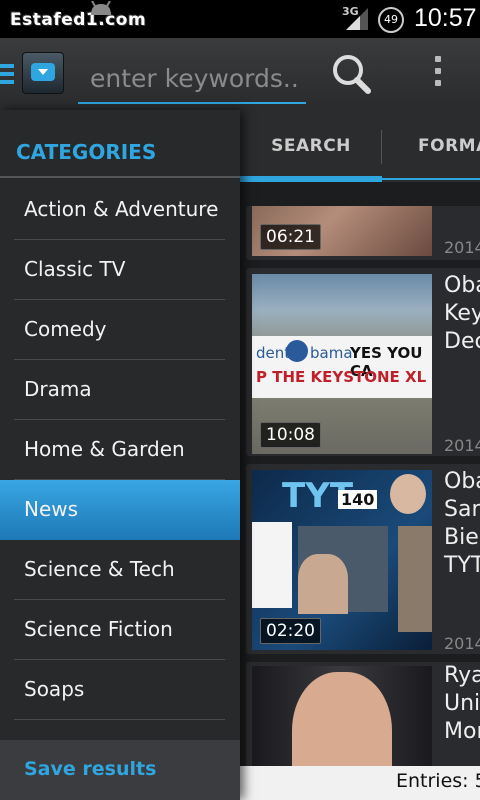 This screenshot has height=800, width=480. Describe the element at coordinates (120, 510) in the screenshot. I see `category-news: News` at that location.